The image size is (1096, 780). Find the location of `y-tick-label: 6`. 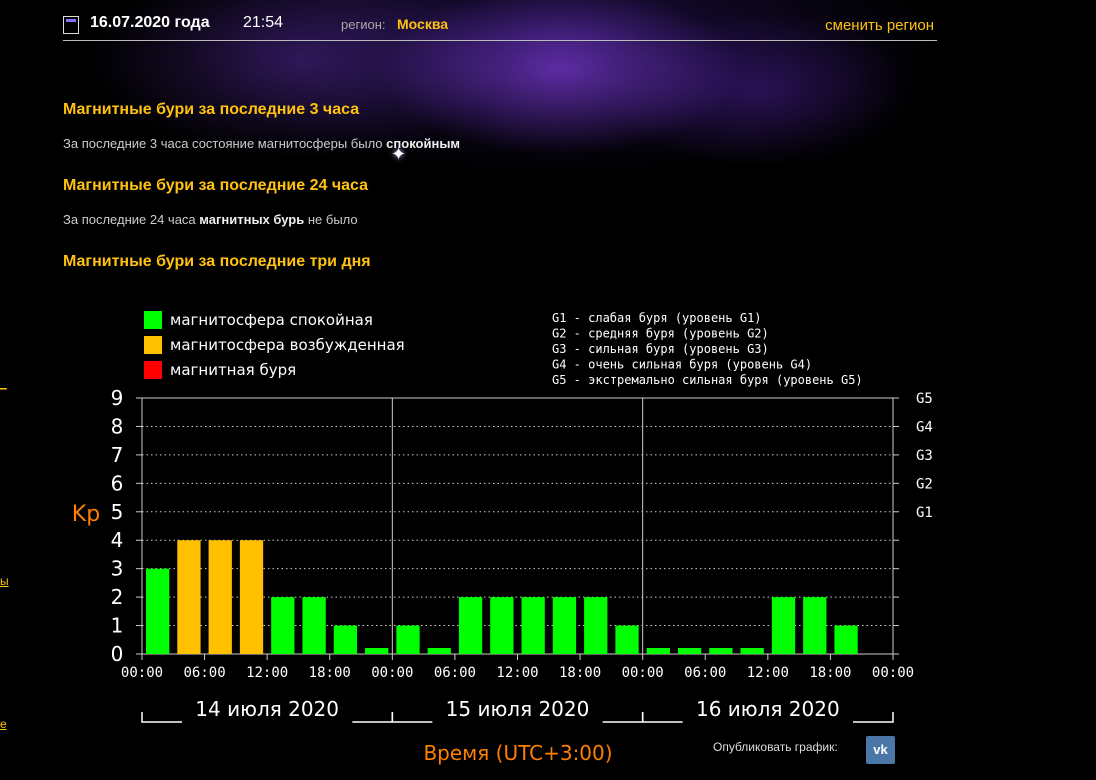

y-tick-label: 6 is located at coordinates (117, 483).